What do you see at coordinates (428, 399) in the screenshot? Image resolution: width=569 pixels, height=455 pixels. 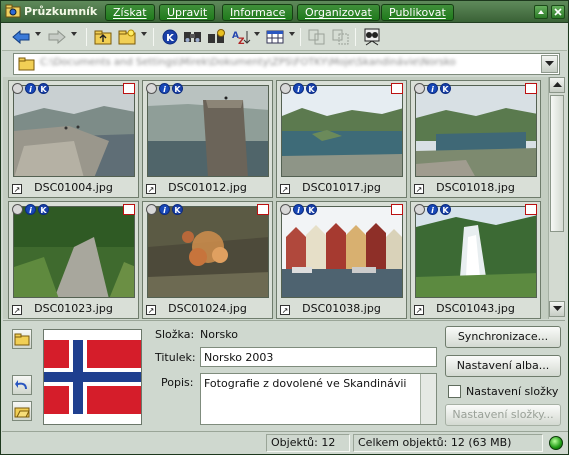 I see `description-scrollbar` at bounding box center [428, 399].